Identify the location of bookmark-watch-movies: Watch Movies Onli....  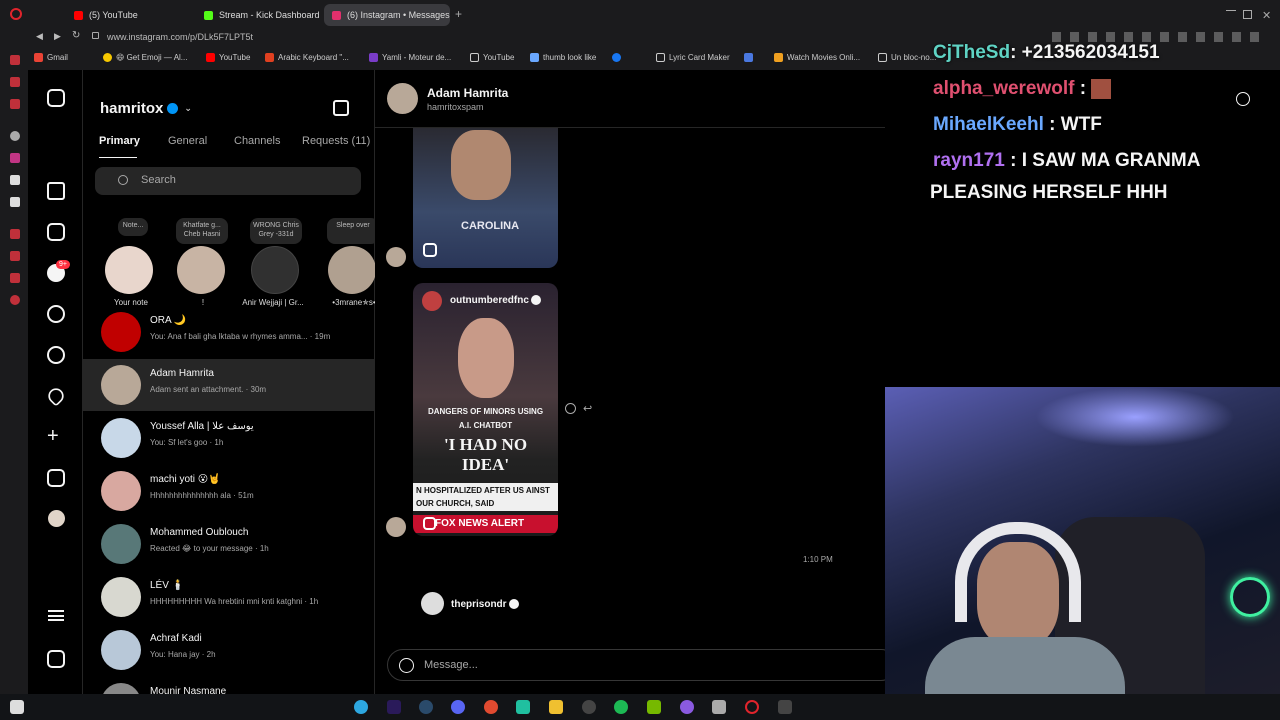
(817, 57).